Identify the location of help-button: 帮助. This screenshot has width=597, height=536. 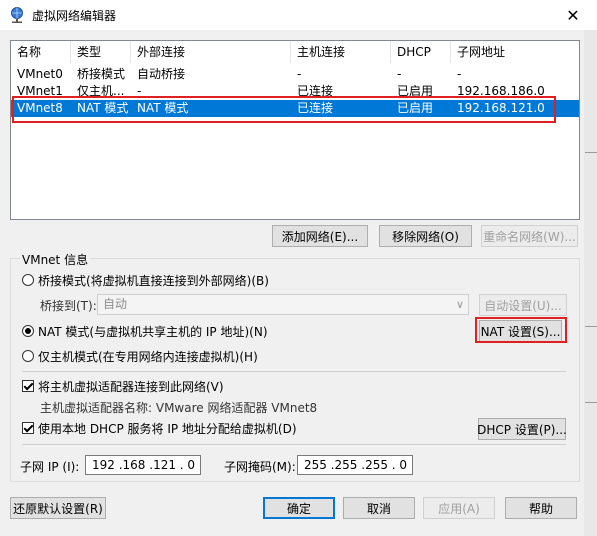
(541, 508).